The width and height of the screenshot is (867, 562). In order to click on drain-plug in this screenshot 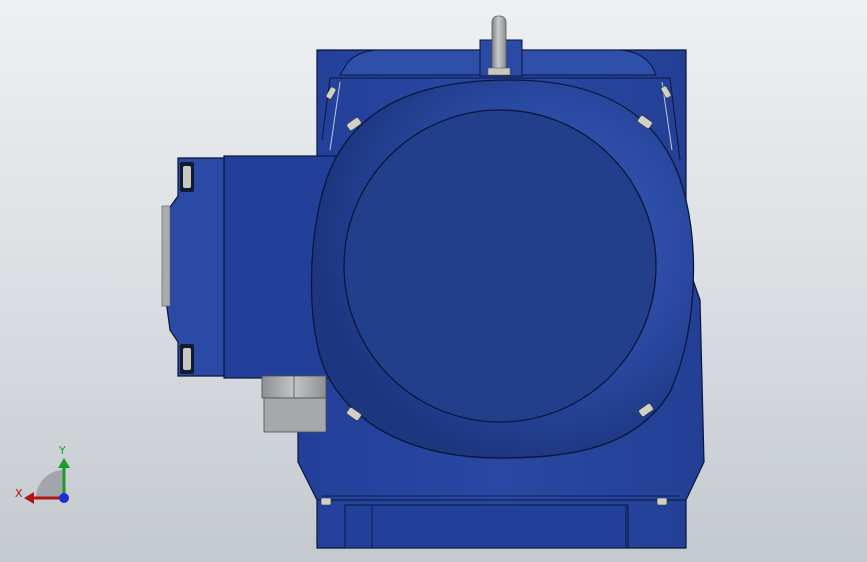, I will do `click(294, 404)`.